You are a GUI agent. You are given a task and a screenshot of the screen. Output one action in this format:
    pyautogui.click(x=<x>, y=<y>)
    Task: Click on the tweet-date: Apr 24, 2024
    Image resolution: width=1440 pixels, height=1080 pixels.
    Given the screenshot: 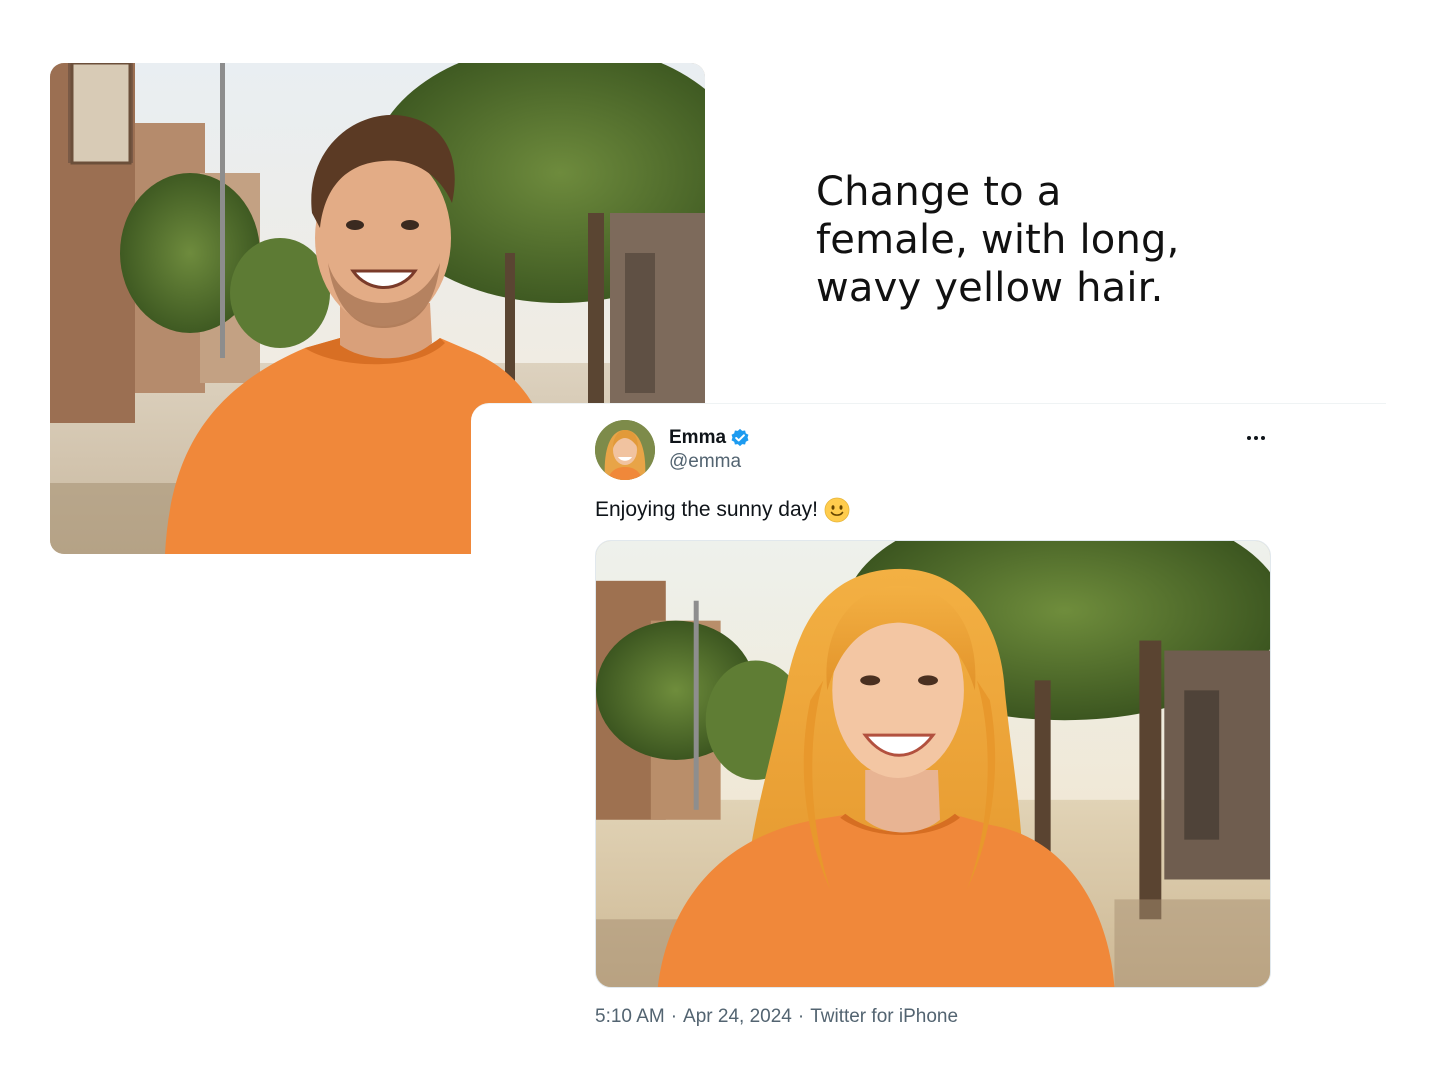 What is the action you would take?
    pyautogui.click(x=737, y=1017)
    